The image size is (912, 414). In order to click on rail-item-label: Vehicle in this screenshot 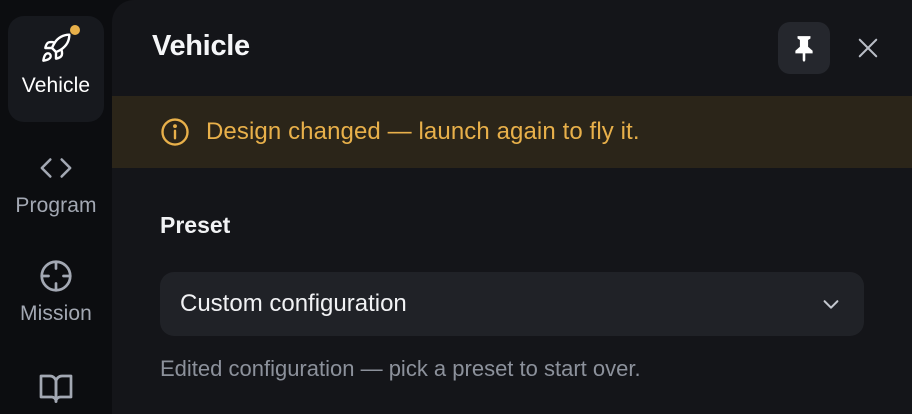, I will do `click(56, 85)`.